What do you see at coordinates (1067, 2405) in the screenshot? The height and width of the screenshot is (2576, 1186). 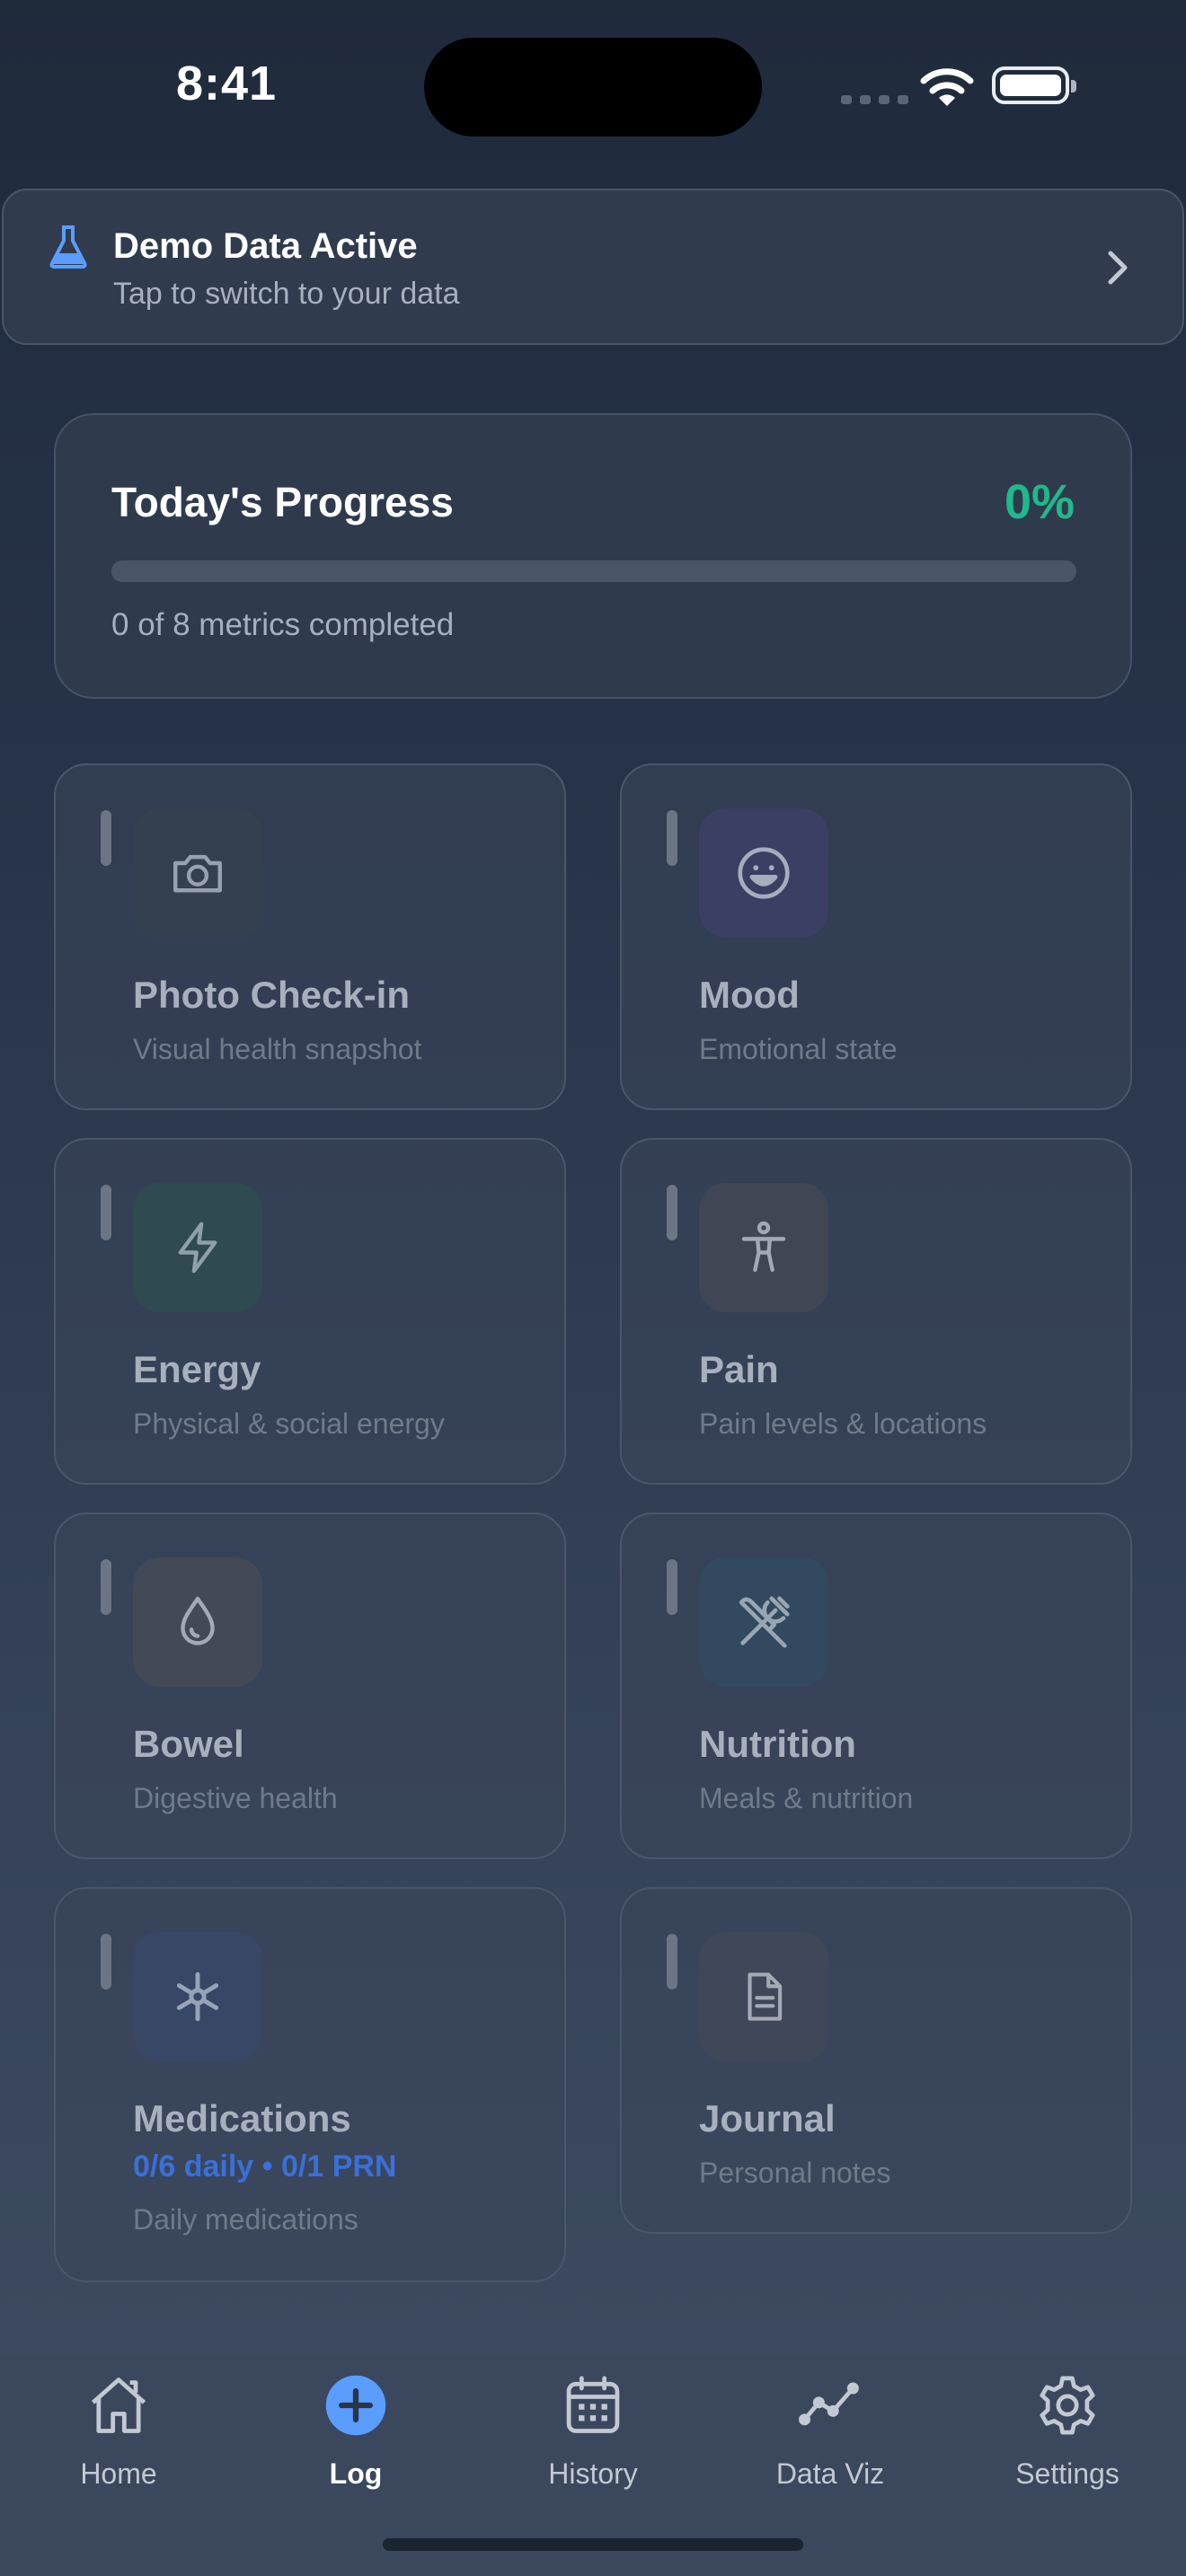 I see `gear-icon` at bounding box center [1067, 2405].